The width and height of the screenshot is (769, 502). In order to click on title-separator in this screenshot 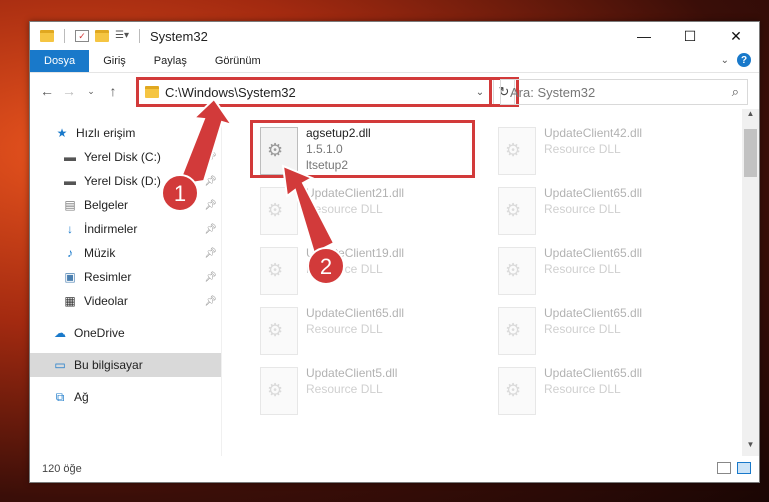, I will do `click(139, 36)`.